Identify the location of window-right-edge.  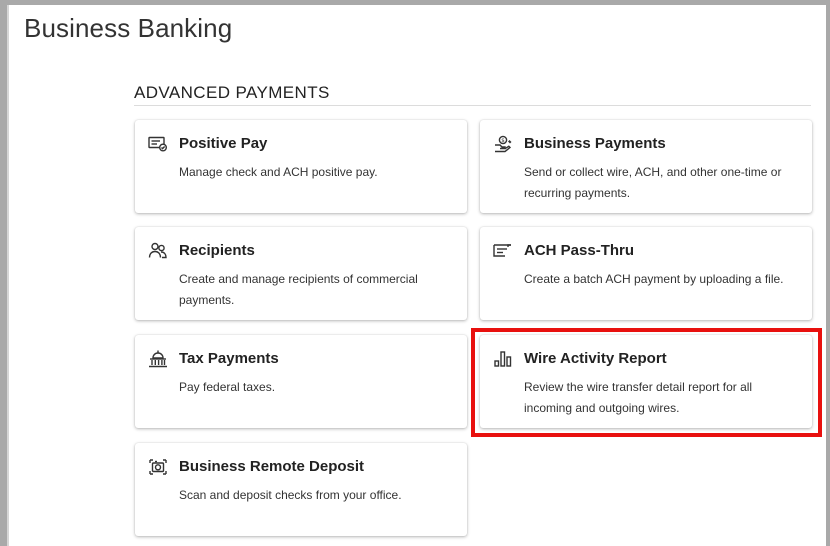
(828, 273).